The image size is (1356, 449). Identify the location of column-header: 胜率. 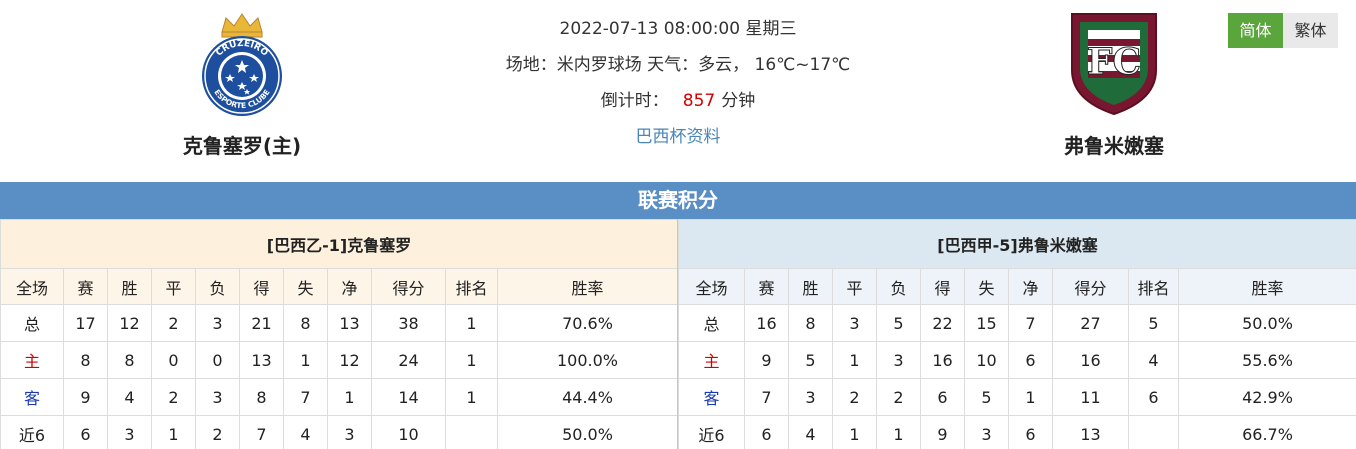
(587, 286).